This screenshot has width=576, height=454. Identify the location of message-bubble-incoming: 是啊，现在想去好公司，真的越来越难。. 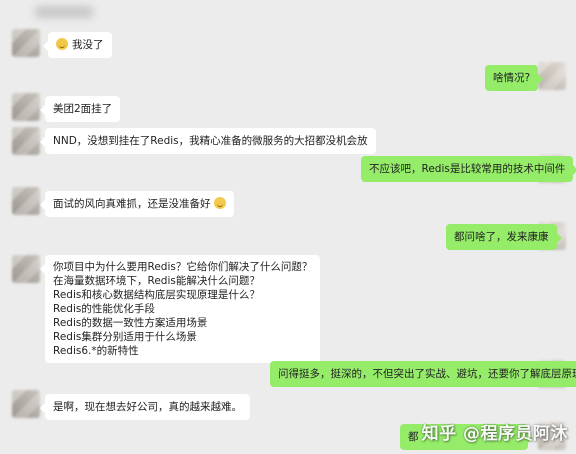
(145, 407).